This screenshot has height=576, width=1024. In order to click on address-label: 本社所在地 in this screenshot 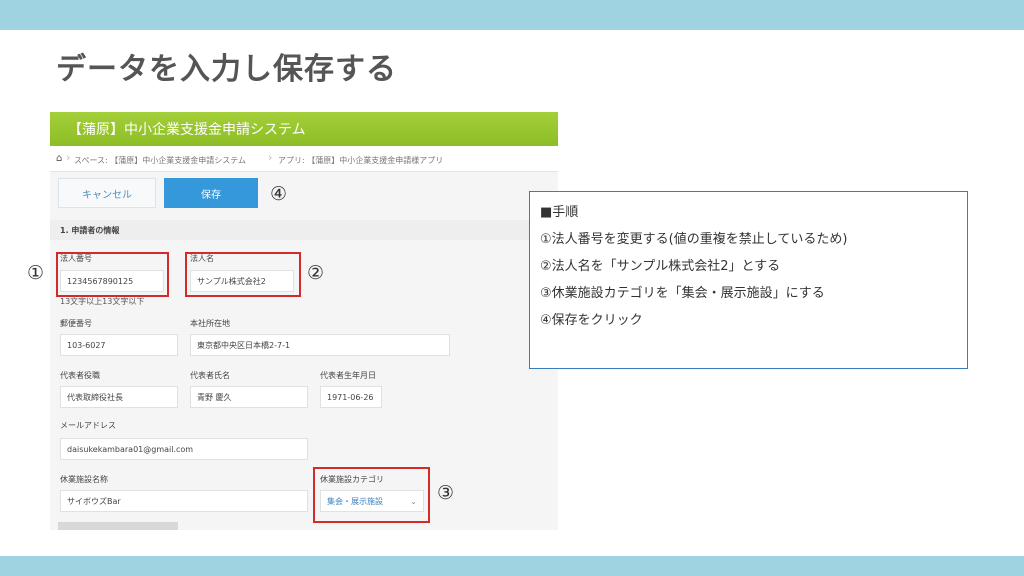, I will do `click(210, 323)`.